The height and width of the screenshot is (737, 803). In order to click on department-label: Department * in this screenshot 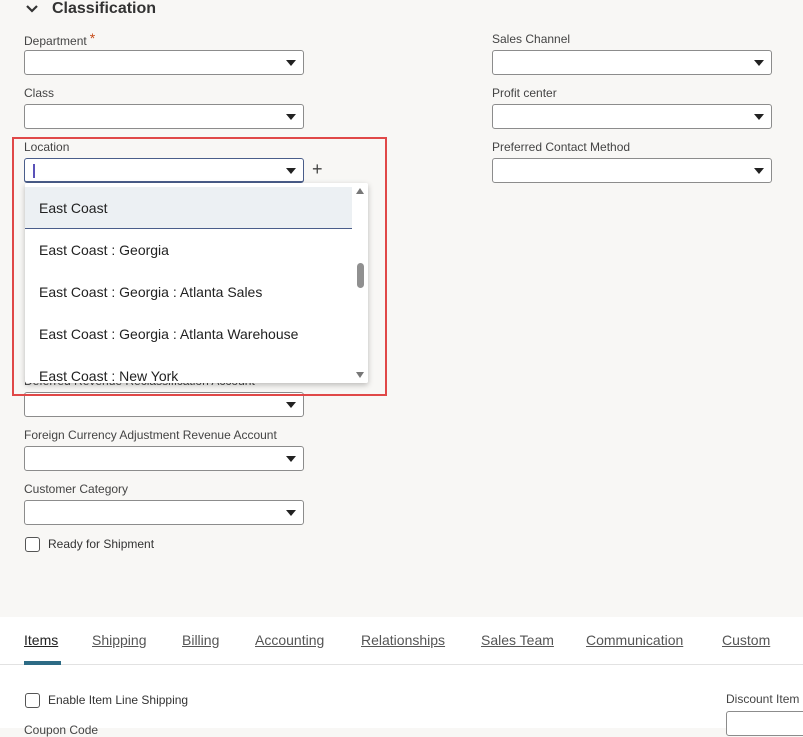, I will do `click(60, 39)`.